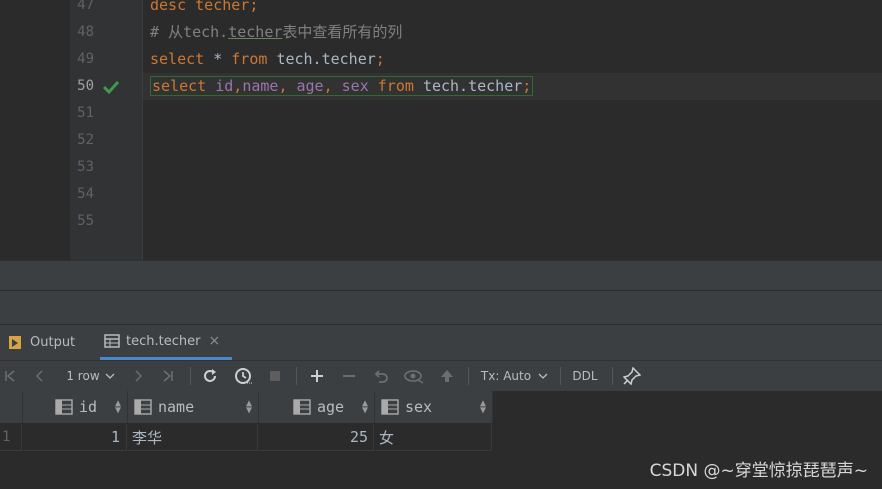 The image size is (882, 489). I want to click on code-token: desc techer;, so click(204, 7).